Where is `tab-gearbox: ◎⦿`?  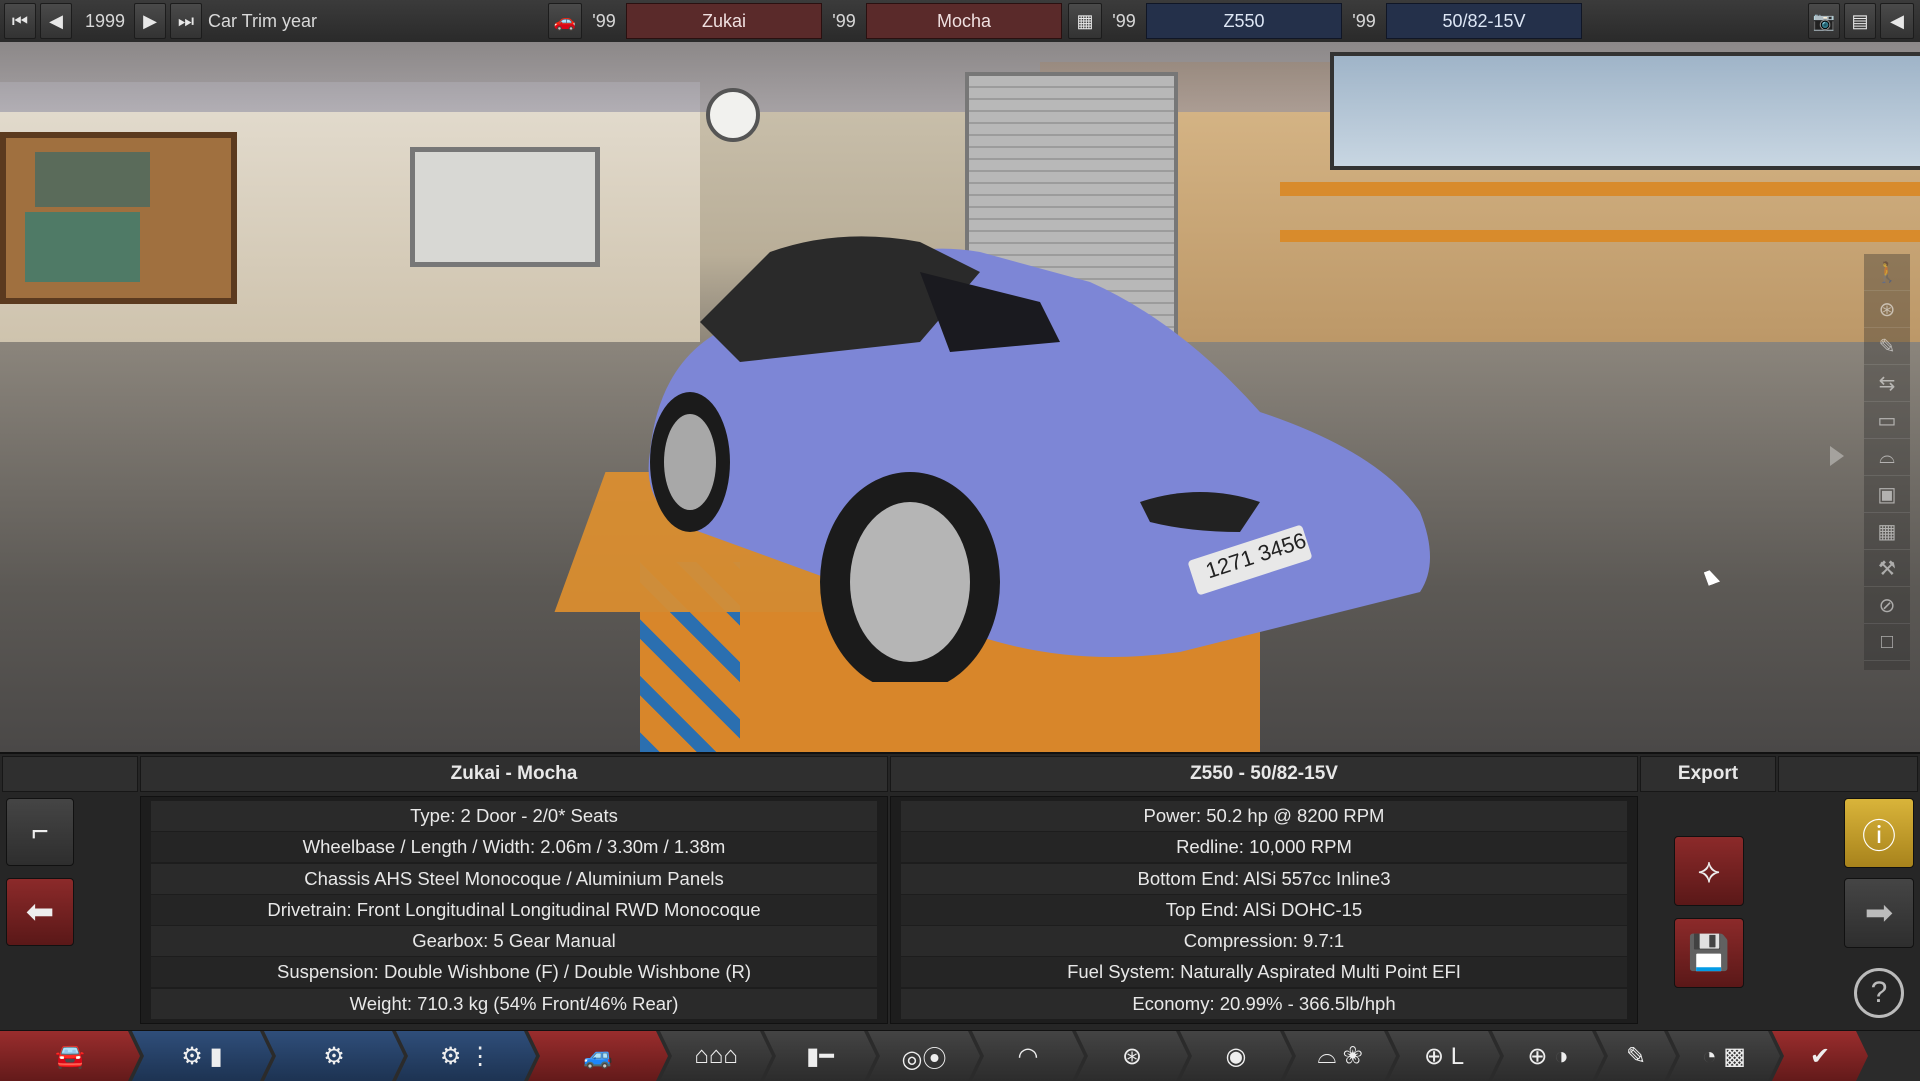 tab-gearbox: ◎⦿ is located at coordinates (924, 1056).